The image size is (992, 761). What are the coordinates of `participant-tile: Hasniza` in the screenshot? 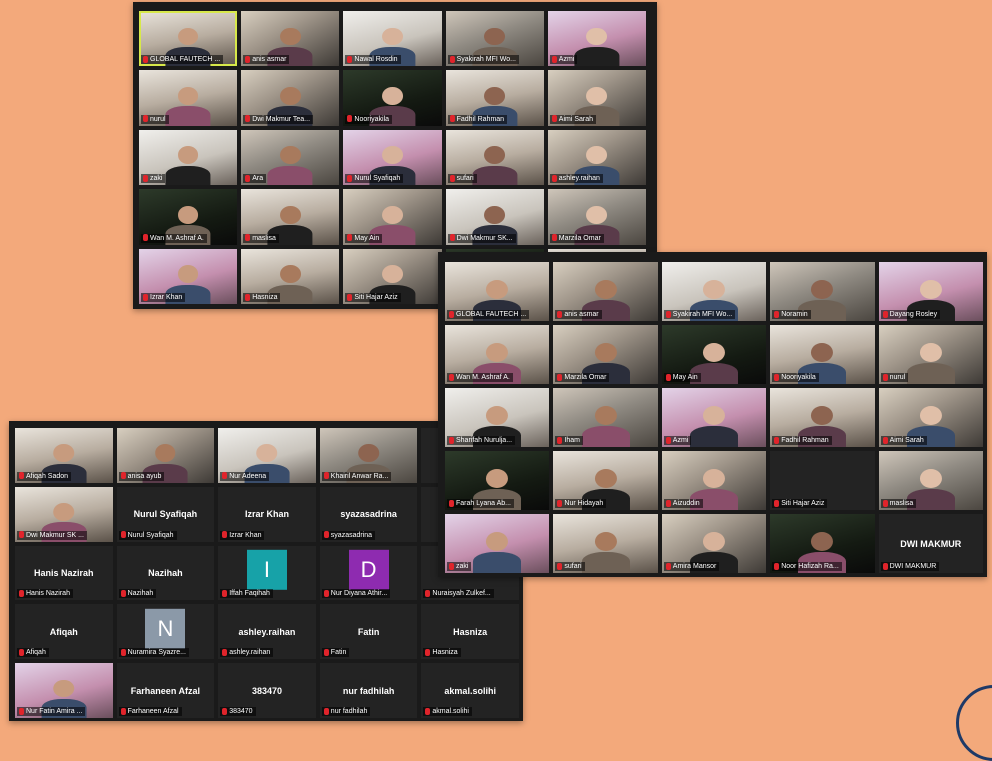 It's located at (290, 276).